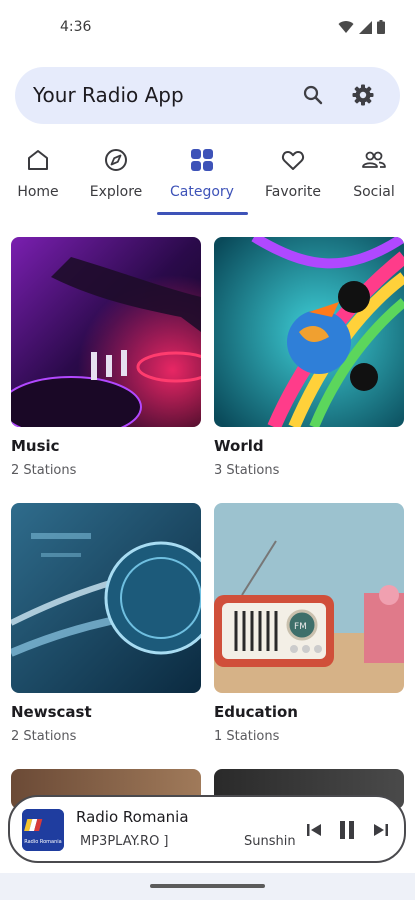 Image resolution: width=415 pixels, height=900 pixels. Describe the element at coordinates (113, 598) in the screenshot. I see `newscast-thumbnail` at that location.